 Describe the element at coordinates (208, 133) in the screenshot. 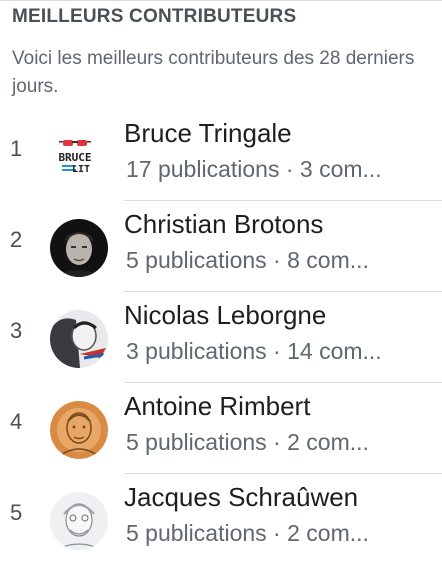

I see `contributor-name: Bruce Tringale` at that location.